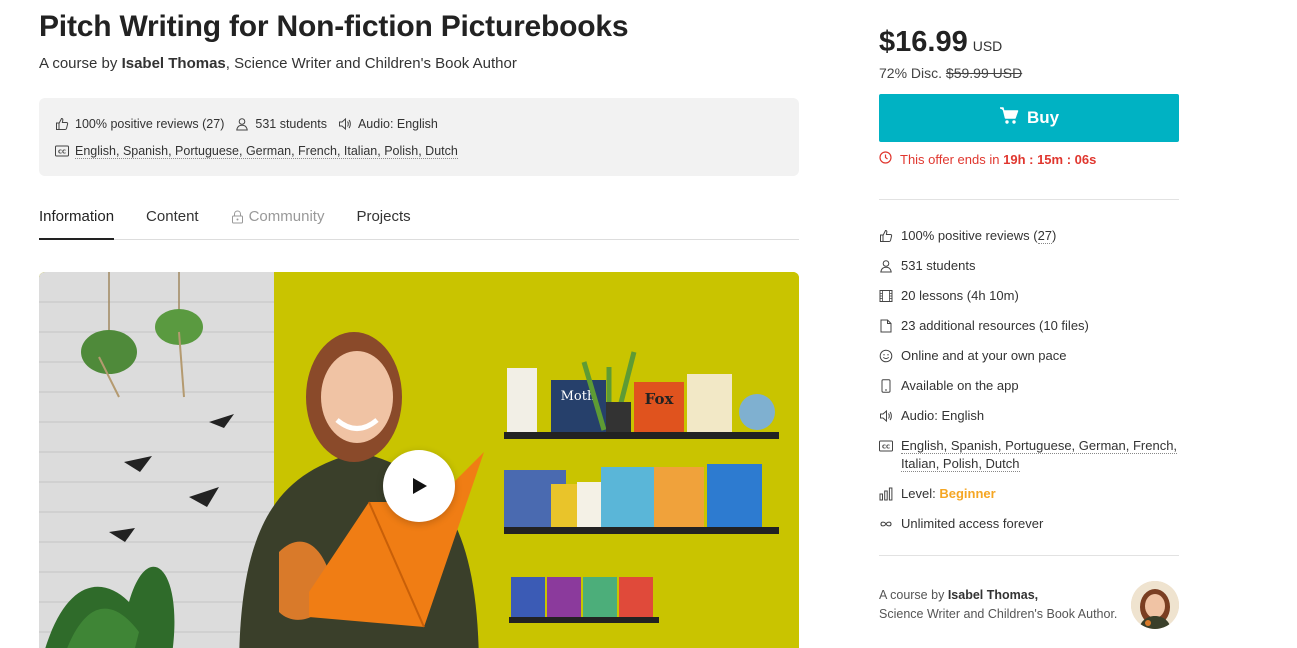 The width and height of the screenshot is (1297, 648). What do you see at coordinates (911, 73) in the screenshot?
I see `discount-label: 72% Disc.` at bounding box center [911, 73].